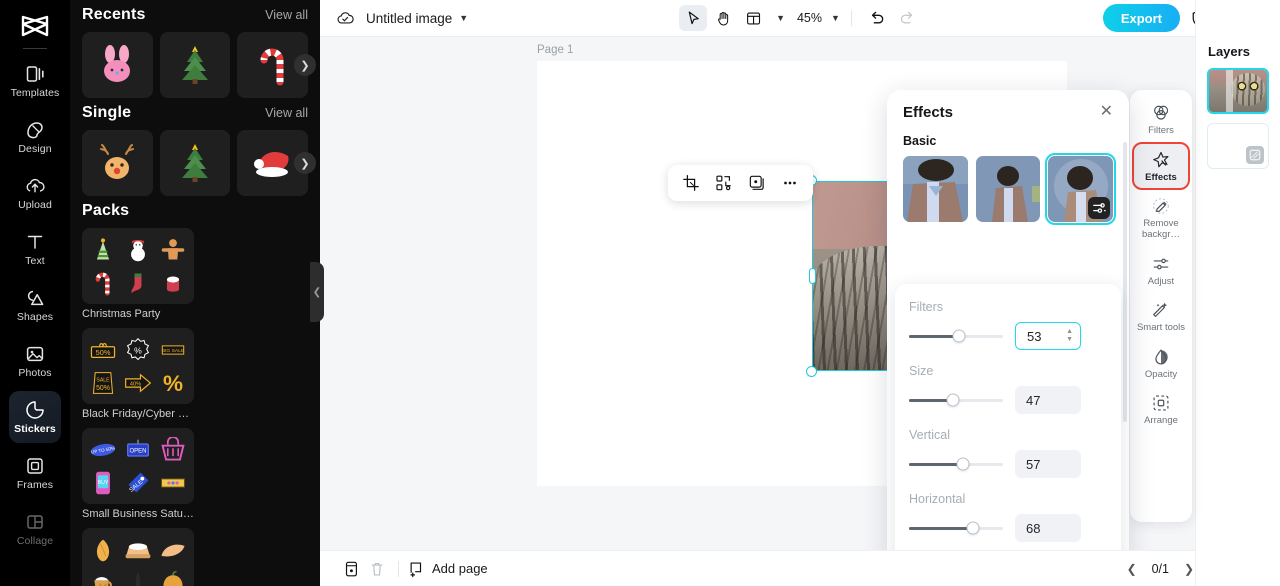 The width and height of the screenshot is (1280, 586). I want to click on add-page-label: Add page, so click(460, 568).